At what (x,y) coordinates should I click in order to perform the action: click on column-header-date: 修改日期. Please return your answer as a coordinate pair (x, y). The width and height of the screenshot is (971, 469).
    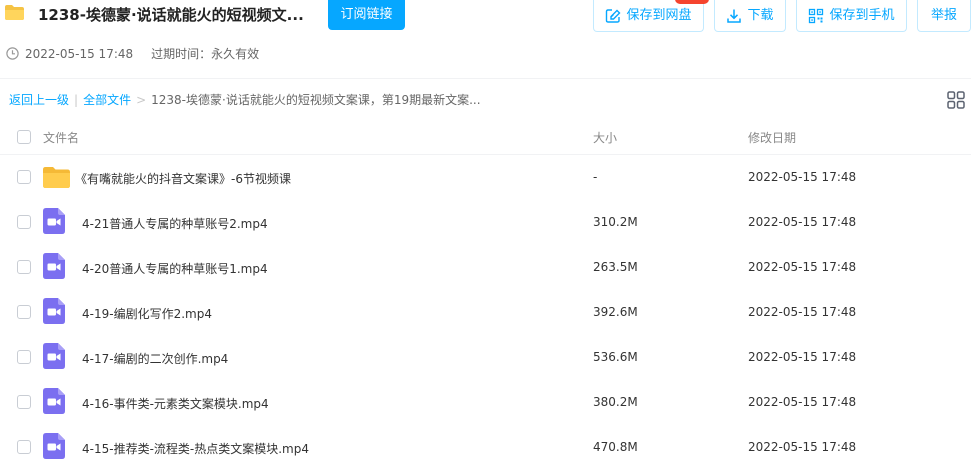
    Looking at the image, I should click on (772, 137).